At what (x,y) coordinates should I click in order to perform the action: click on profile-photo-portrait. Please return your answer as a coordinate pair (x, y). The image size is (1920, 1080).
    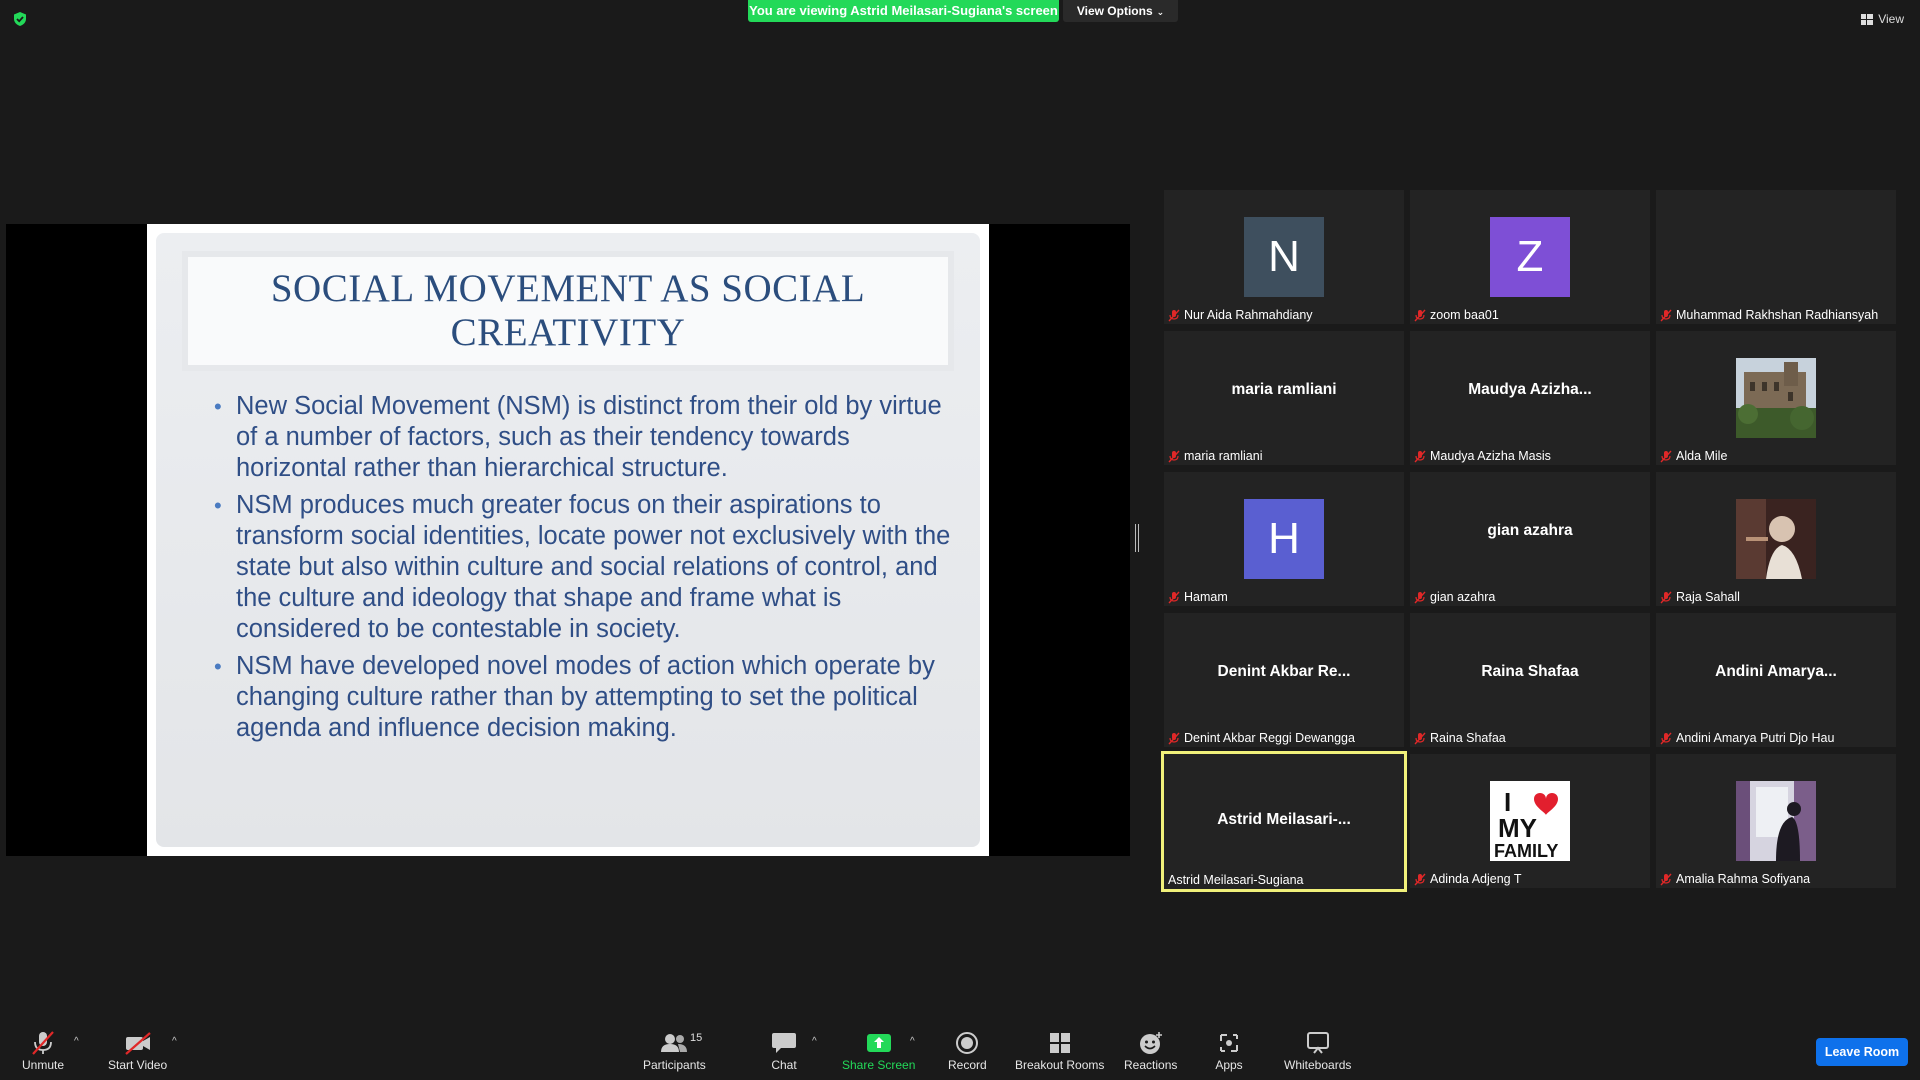
    Looking at the image, I should click on (1776, 539).